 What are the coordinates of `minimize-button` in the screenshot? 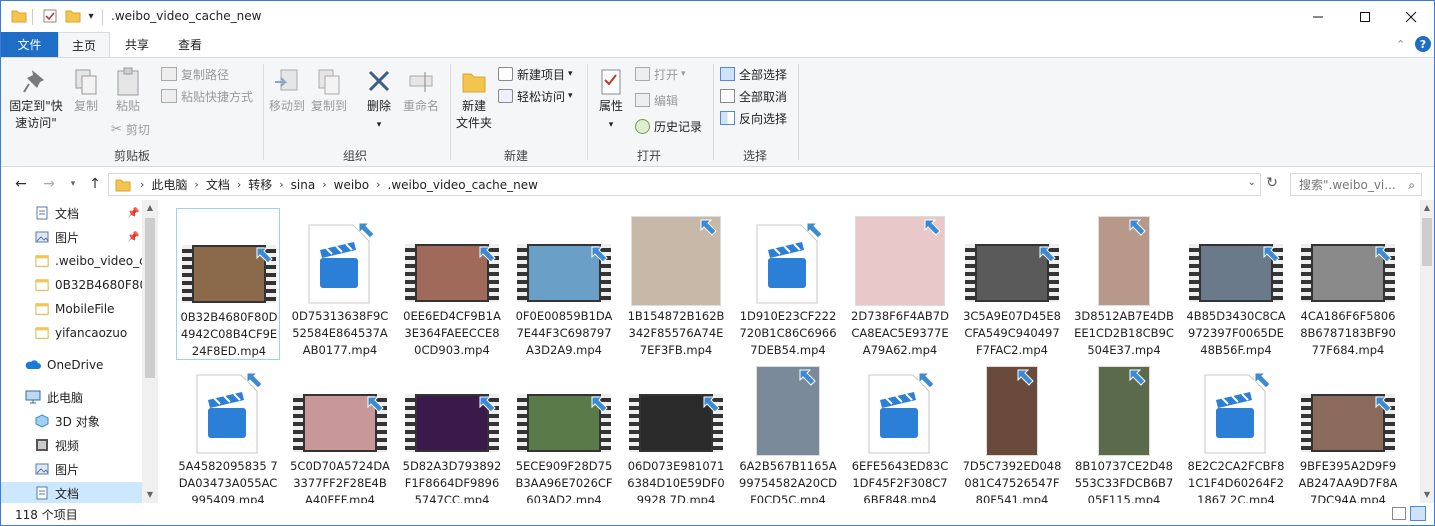 It's located at (1318, 16).